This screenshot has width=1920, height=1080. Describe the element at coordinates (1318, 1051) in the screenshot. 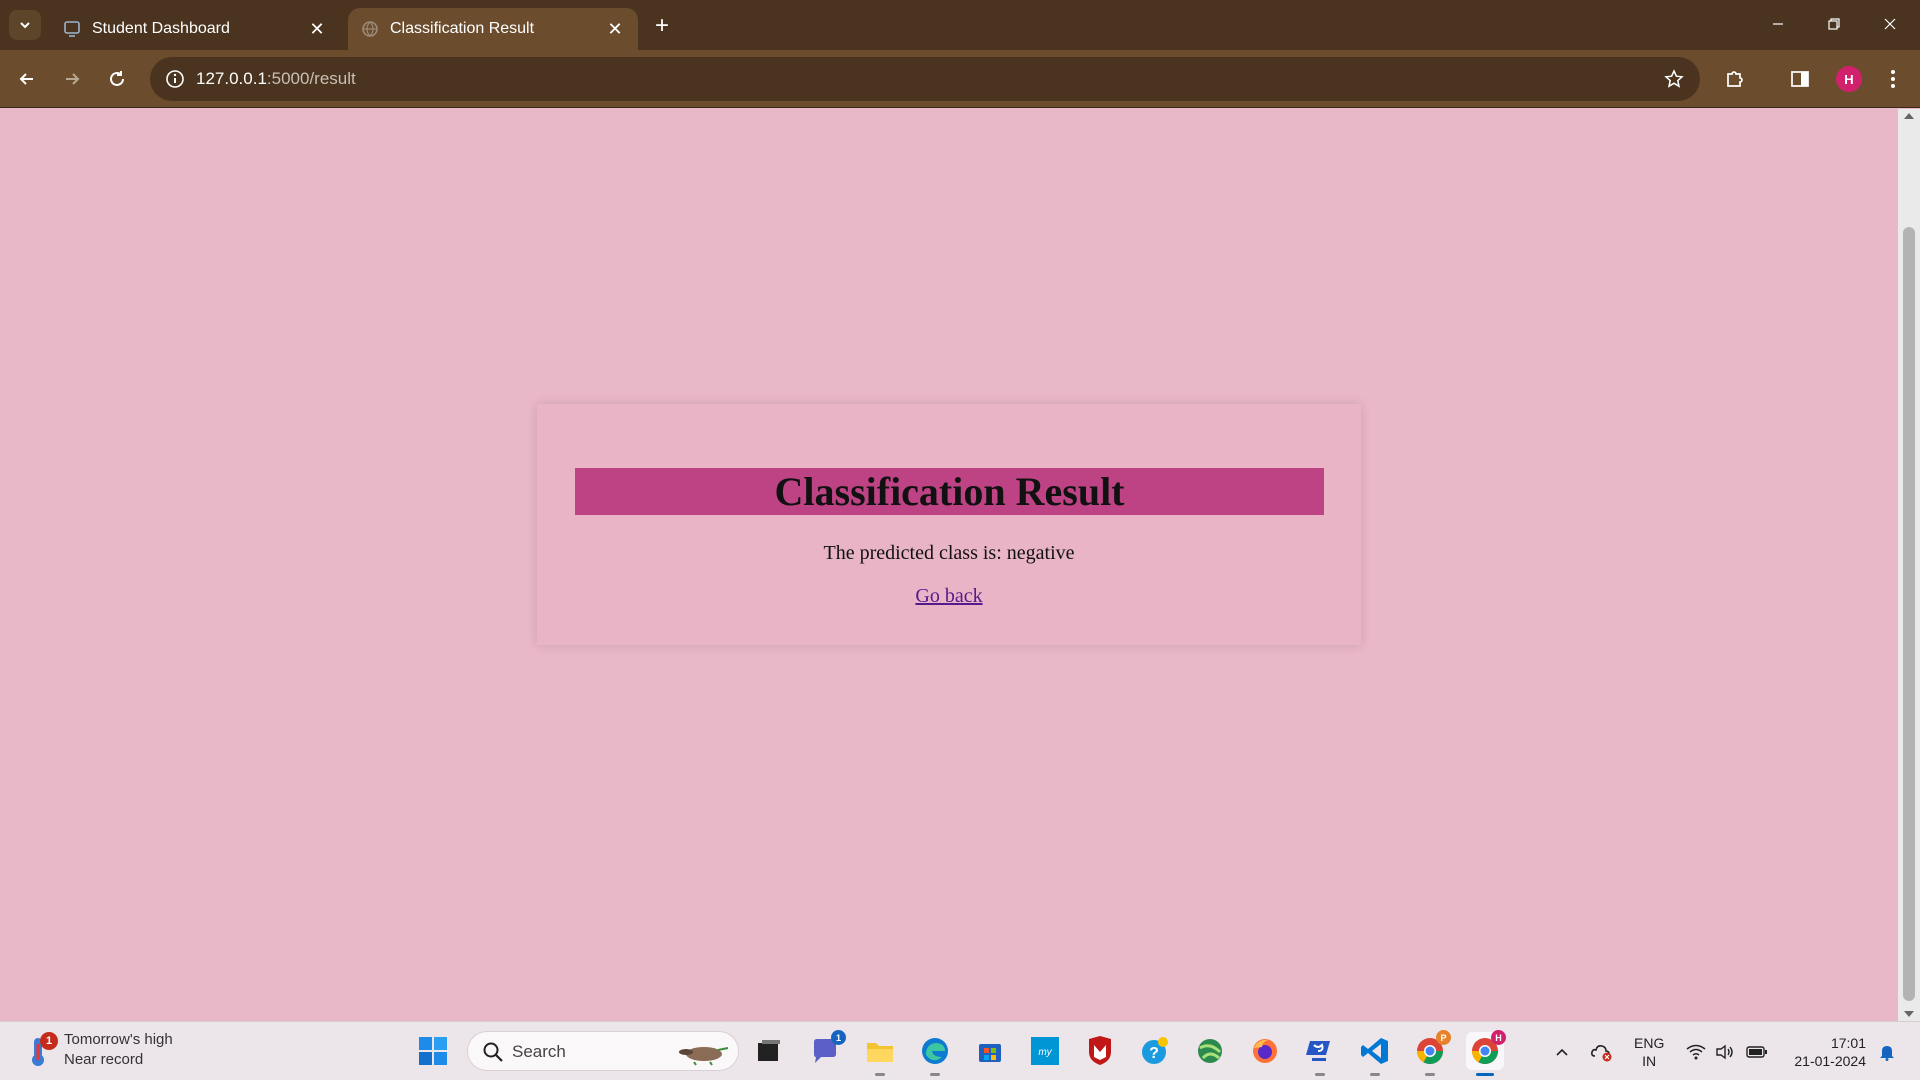

I see `remote-desktop-icon` at that location.